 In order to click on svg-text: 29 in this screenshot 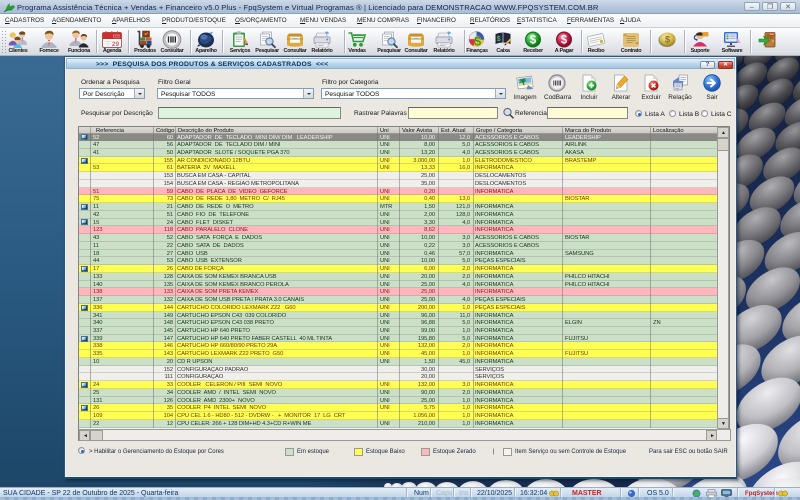, I will do `click(116, 44)`.